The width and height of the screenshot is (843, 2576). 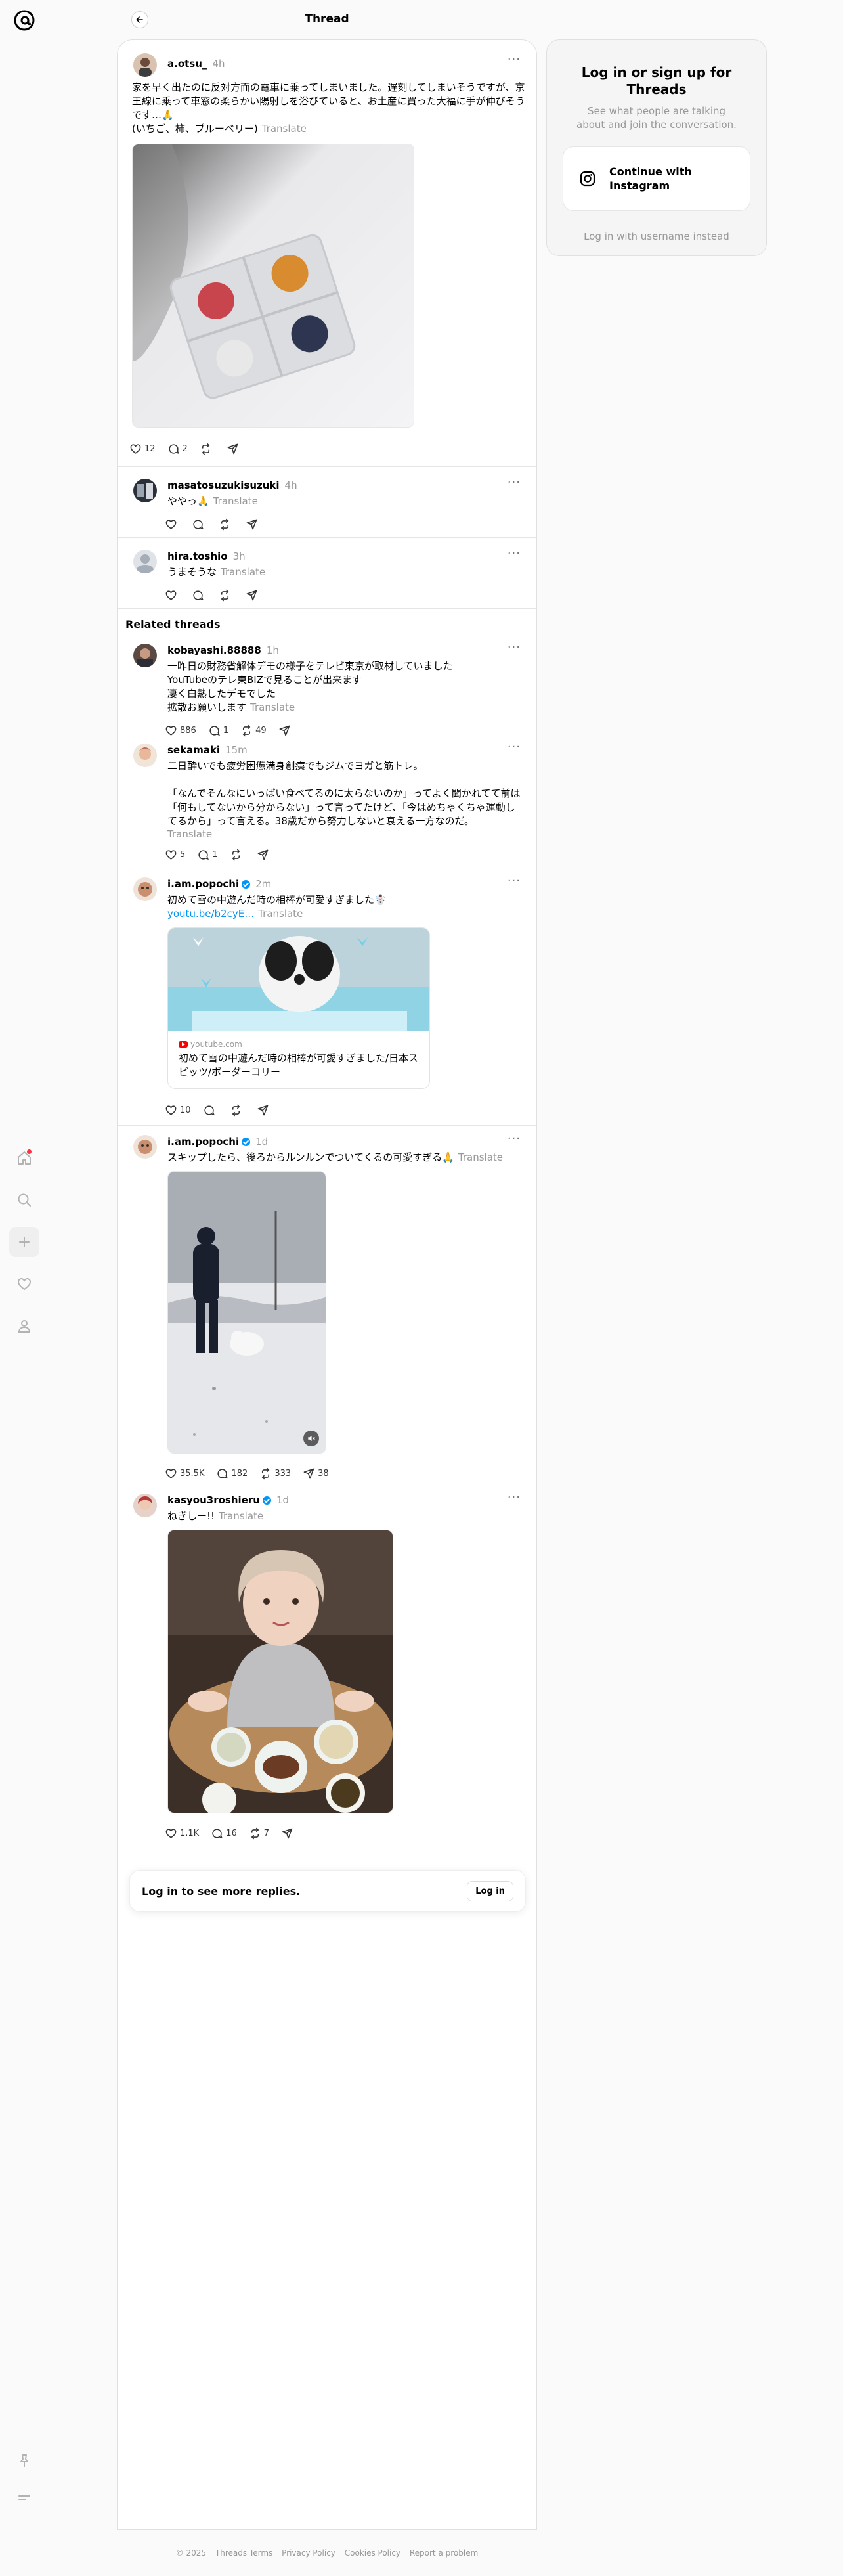 I want to click on footer-terms-link: Threads Terms, so click(x=243, y=2553).